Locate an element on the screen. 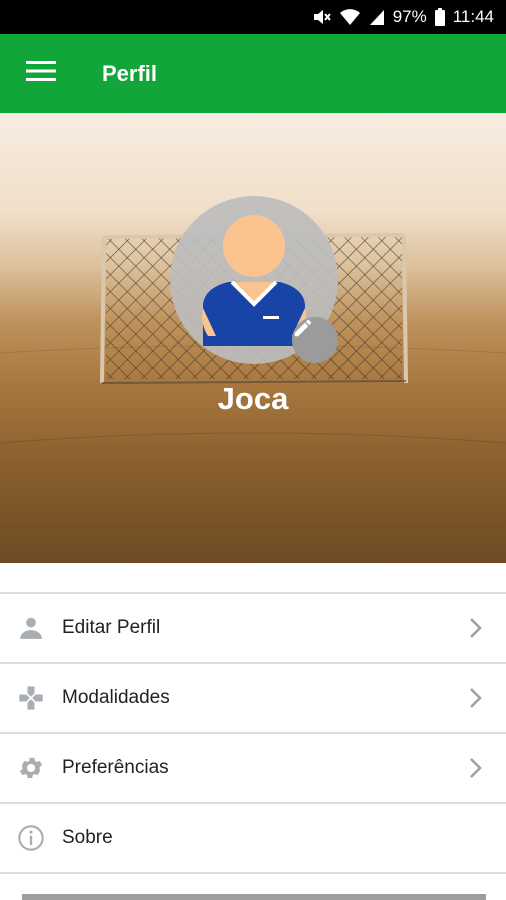 This screenshot has height=900, width=506. menu-item-preferencias: Preferências is located at coordinates (253, 767).